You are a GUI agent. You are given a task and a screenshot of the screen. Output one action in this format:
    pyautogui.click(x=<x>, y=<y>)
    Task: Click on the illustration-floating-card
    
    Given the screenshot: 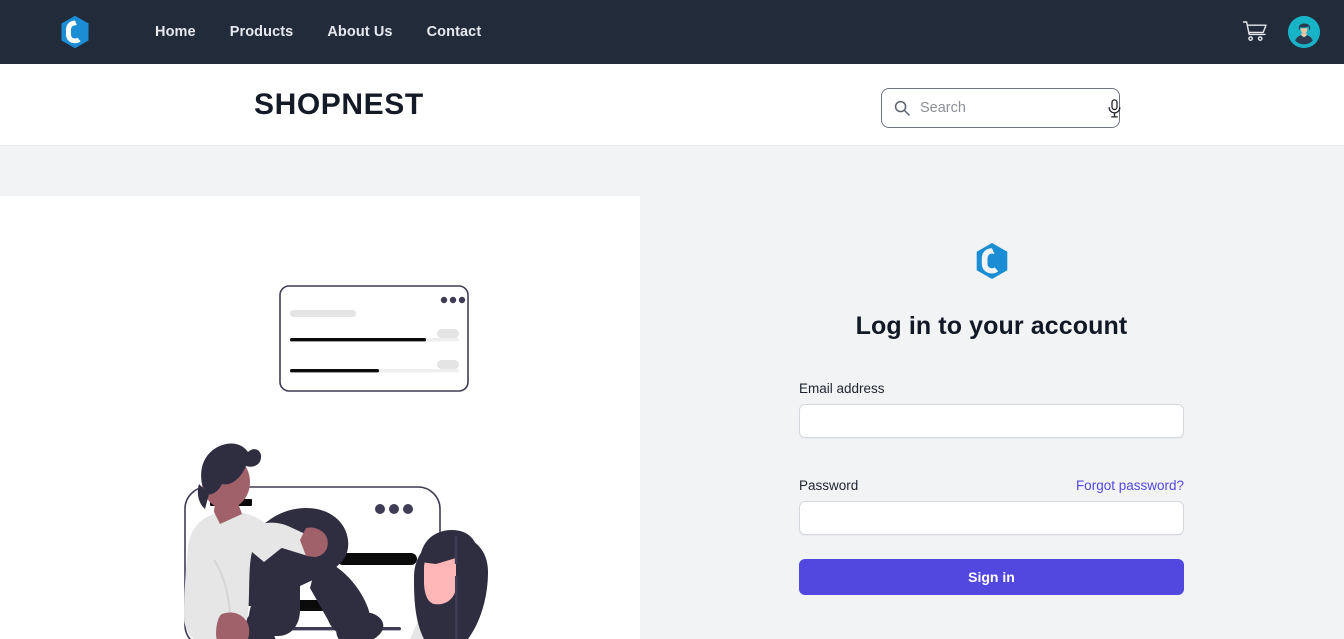 What is the action you would take?
    pyautogui.click(x=374, y=338)
    